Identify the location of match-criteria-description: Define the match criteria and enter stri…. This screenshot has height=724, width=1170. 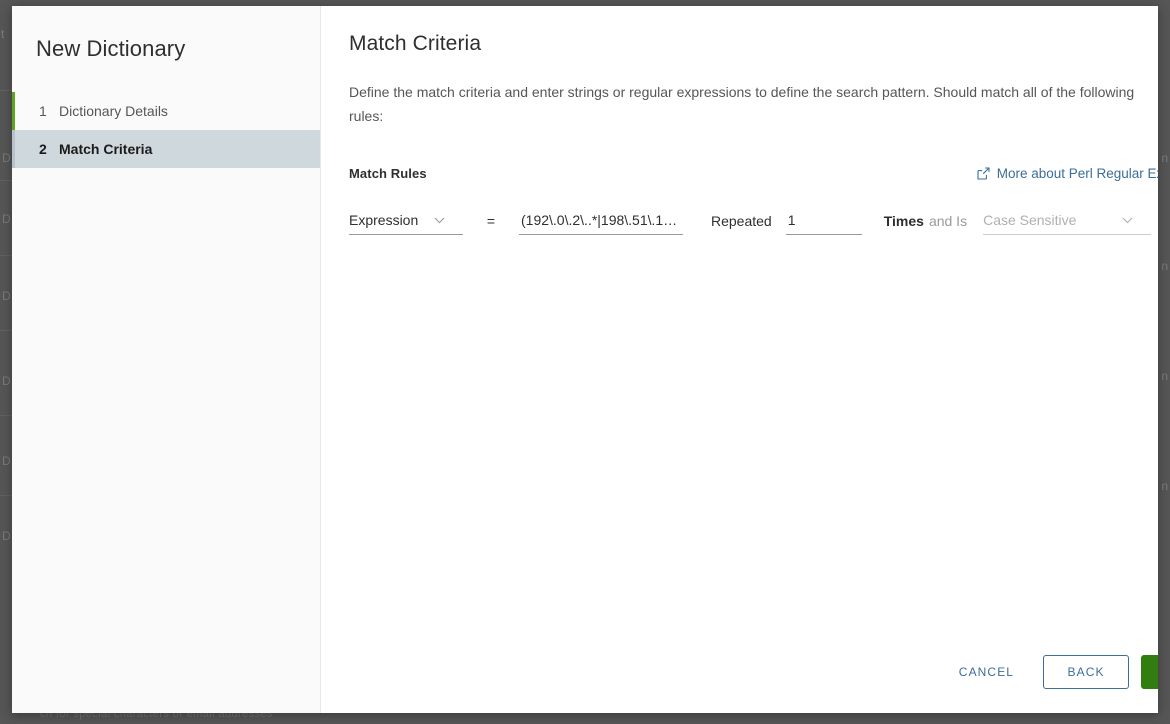
(742, 104).